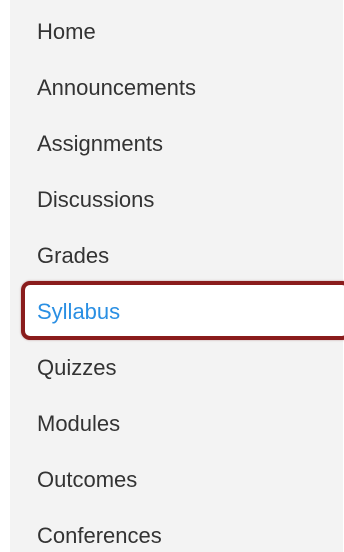  I want to click on nav-item-outcomes: Outcomes, so click(177, 480).